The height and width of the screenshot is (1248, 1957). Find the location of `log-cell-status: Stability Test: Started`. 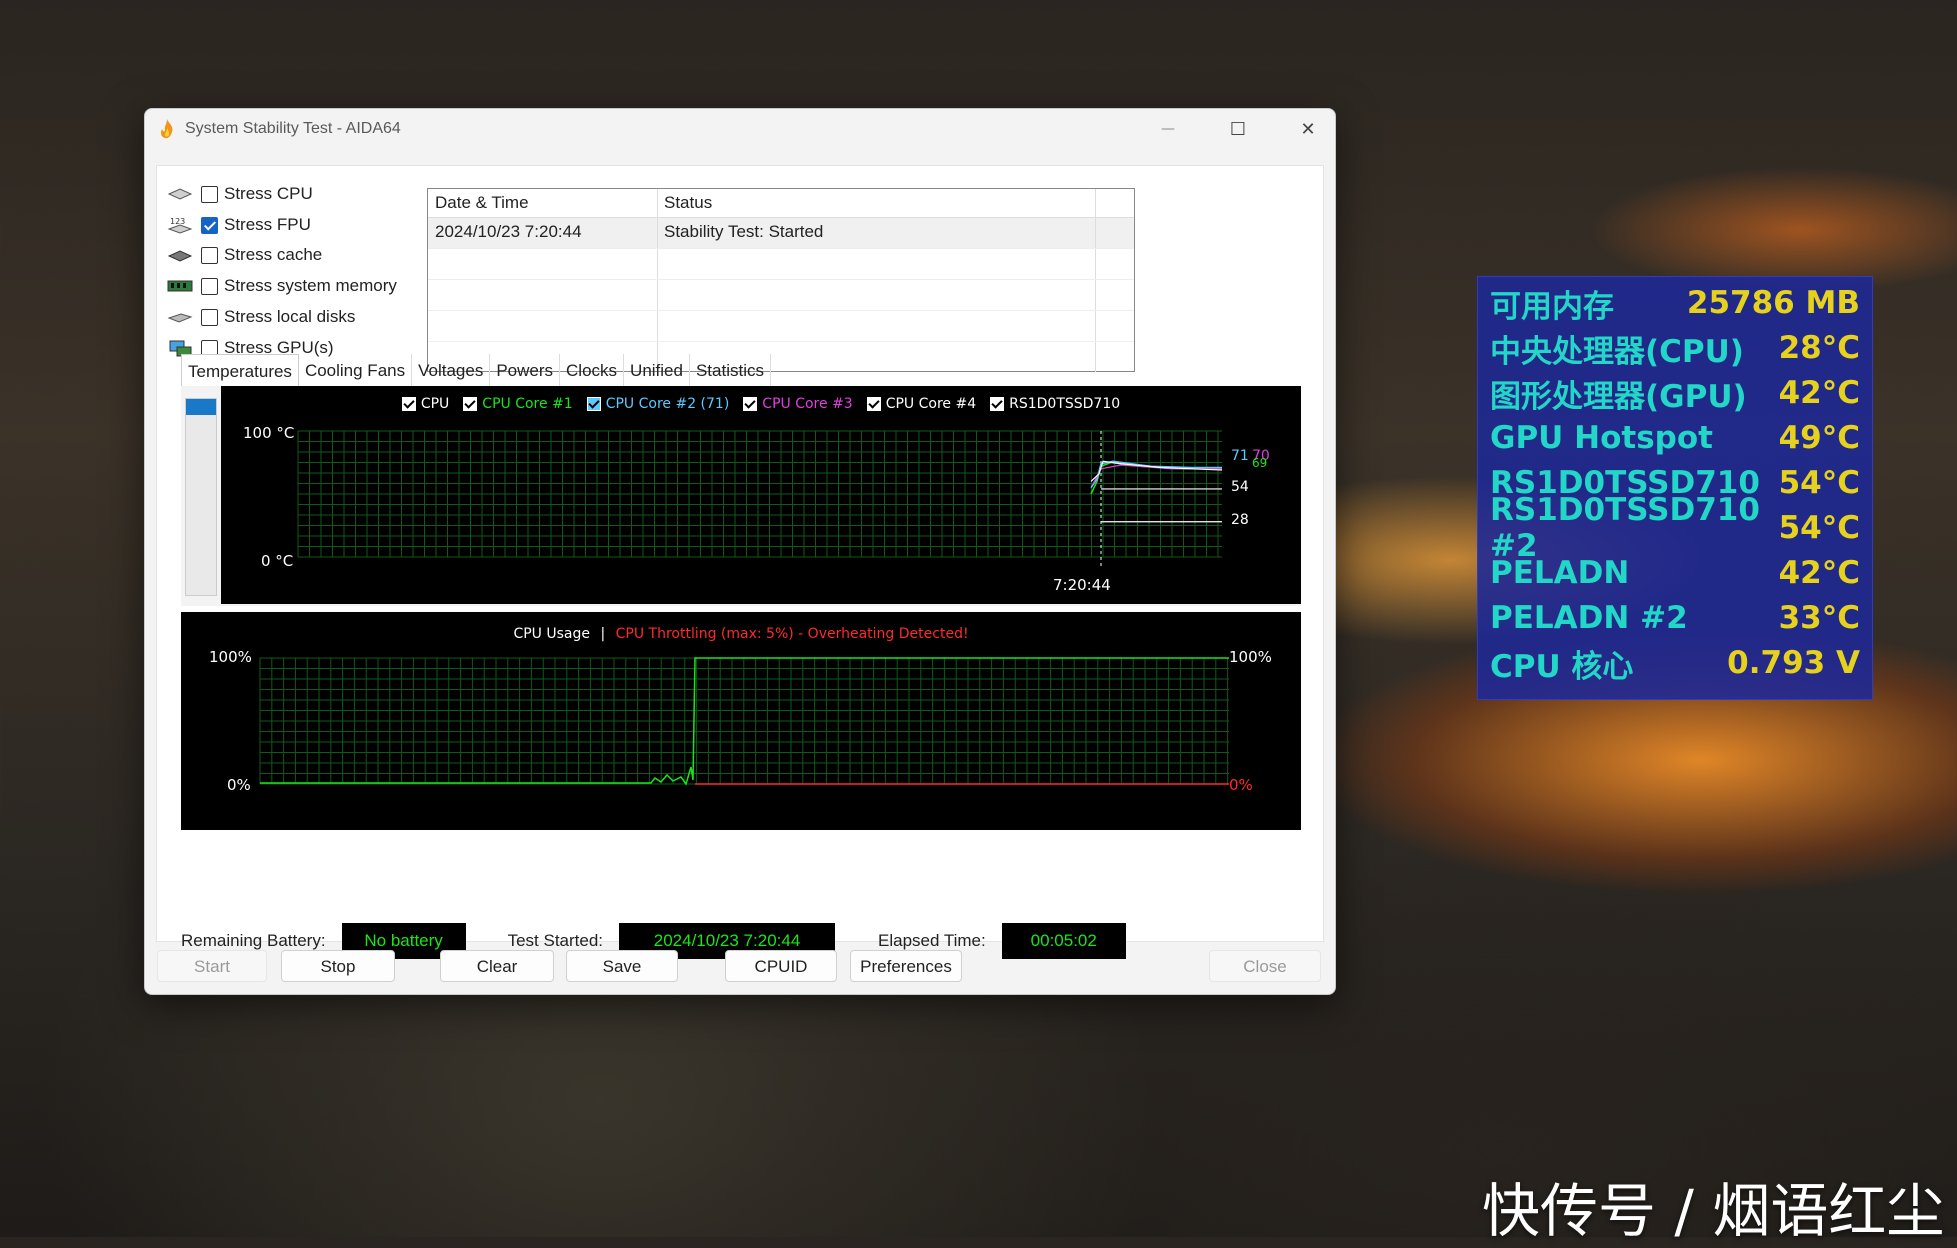

log-cell-status: Stability Test: Started is located at coordinates (877, 233).